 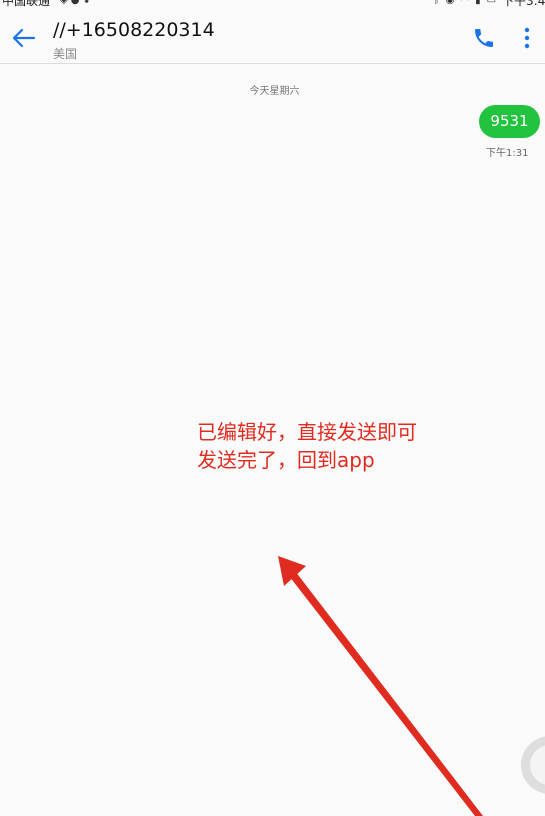 I want to click on battery-icon: ▭, so click(x=491, y=3).